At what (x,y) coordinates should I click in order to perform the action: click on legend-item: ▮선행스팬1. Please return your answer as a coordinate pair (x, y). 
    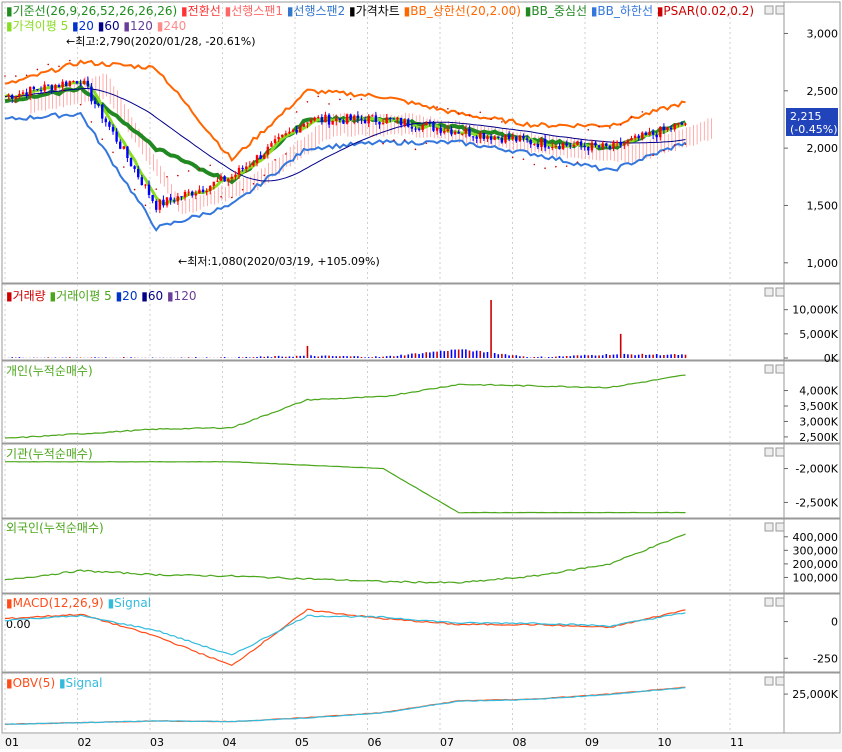
    Looking at the image, I should click on (252, 10).